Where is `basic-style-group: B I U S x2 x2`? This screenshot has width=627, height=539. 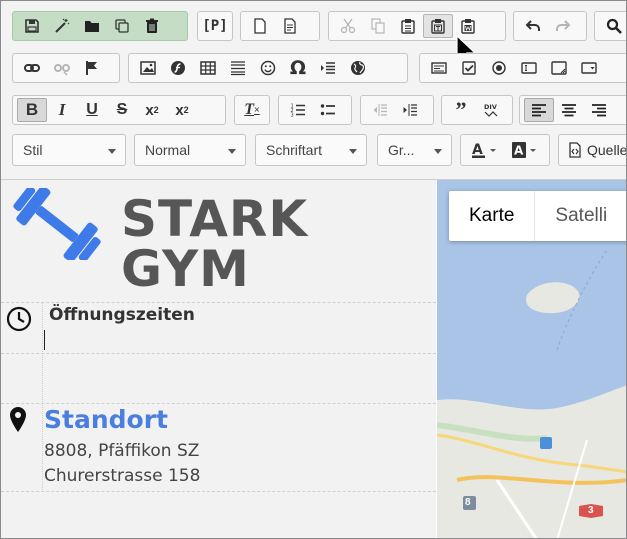 basic-style-group: B I U S x2 x2 is located at coordinates (119, 110).